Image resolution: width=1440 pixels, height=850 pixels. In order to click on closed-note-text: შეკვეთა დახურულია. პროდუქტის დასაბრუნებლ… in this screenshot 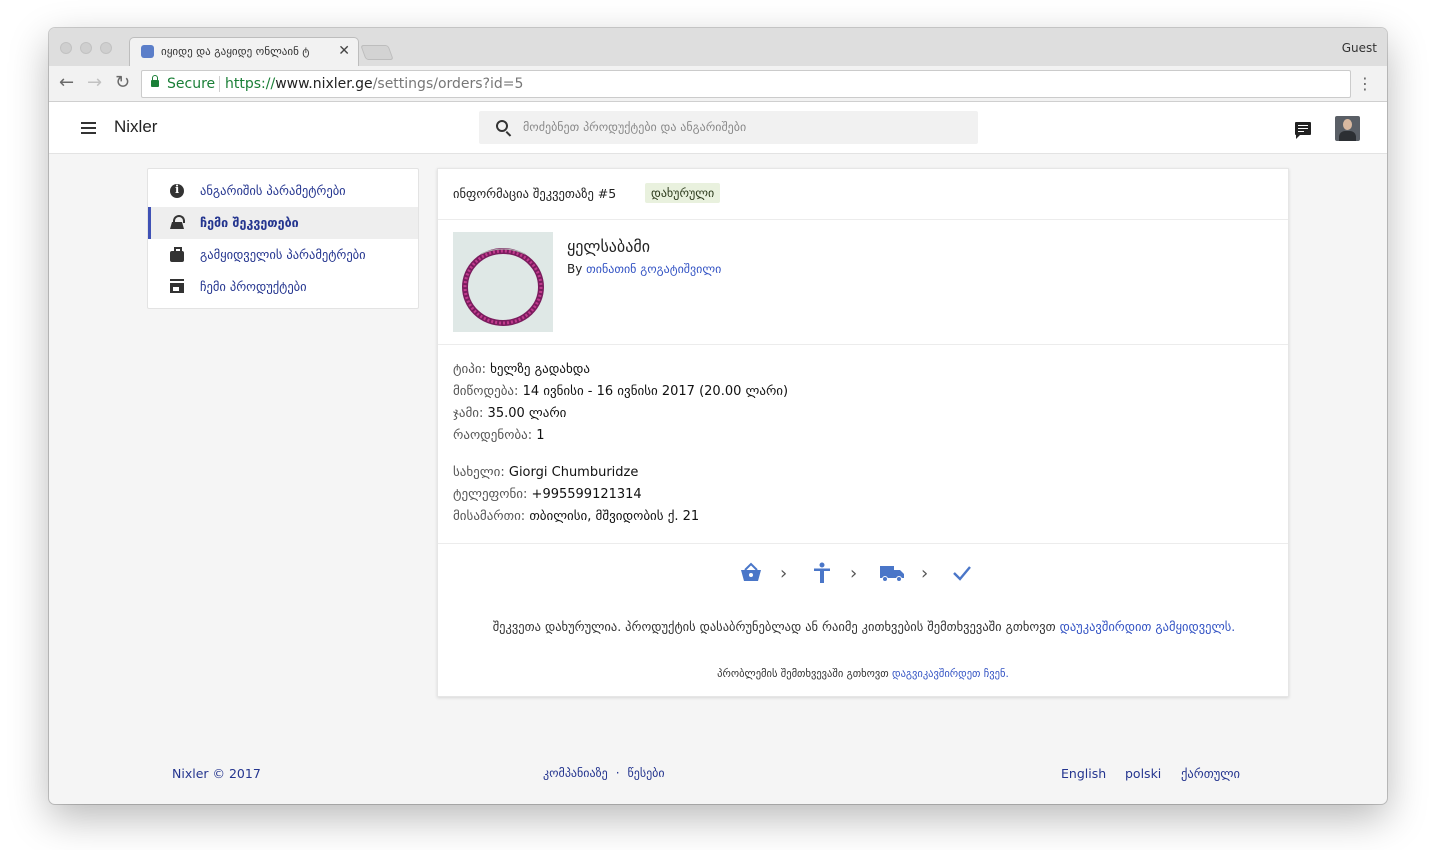, I will do `click(774, 626)`.